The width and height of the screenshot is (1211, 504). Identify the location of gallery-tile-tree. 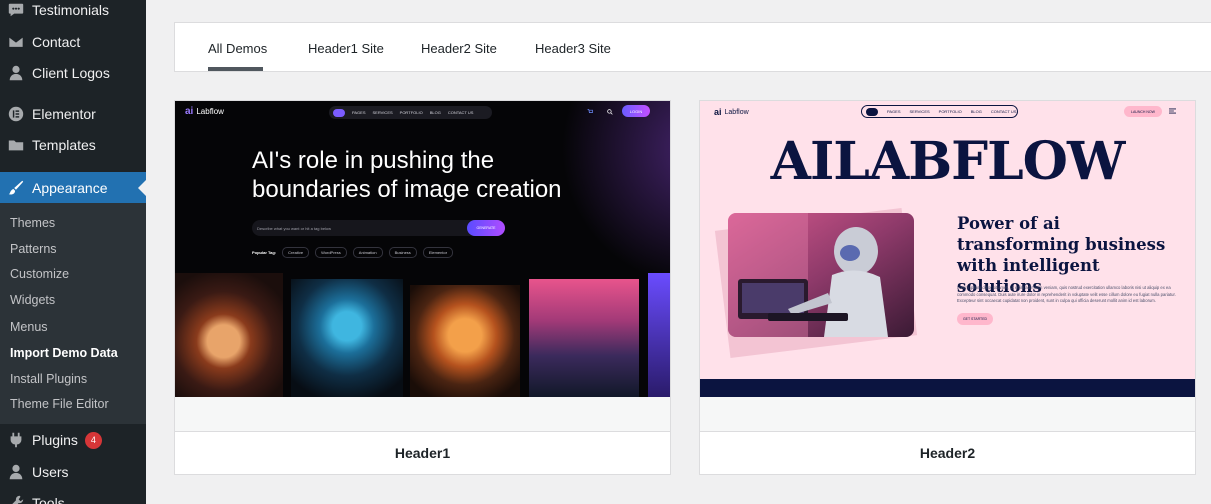
(465, 341).